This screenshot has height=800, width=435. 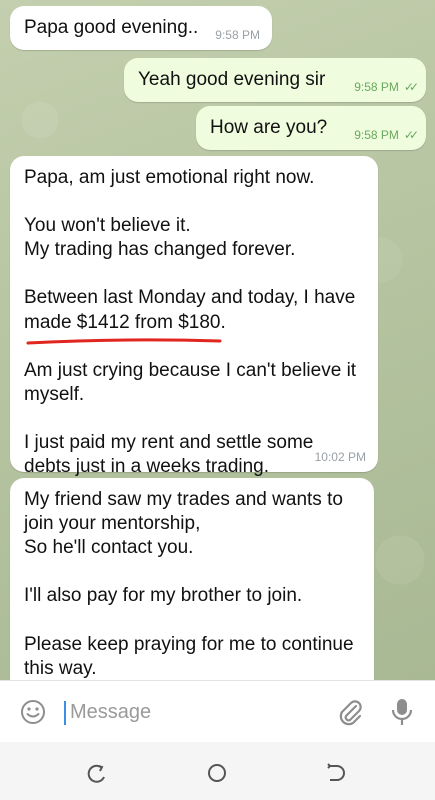 I want to click on message-text: My friend saw my trades and wants to, so click(x=183, y=499).